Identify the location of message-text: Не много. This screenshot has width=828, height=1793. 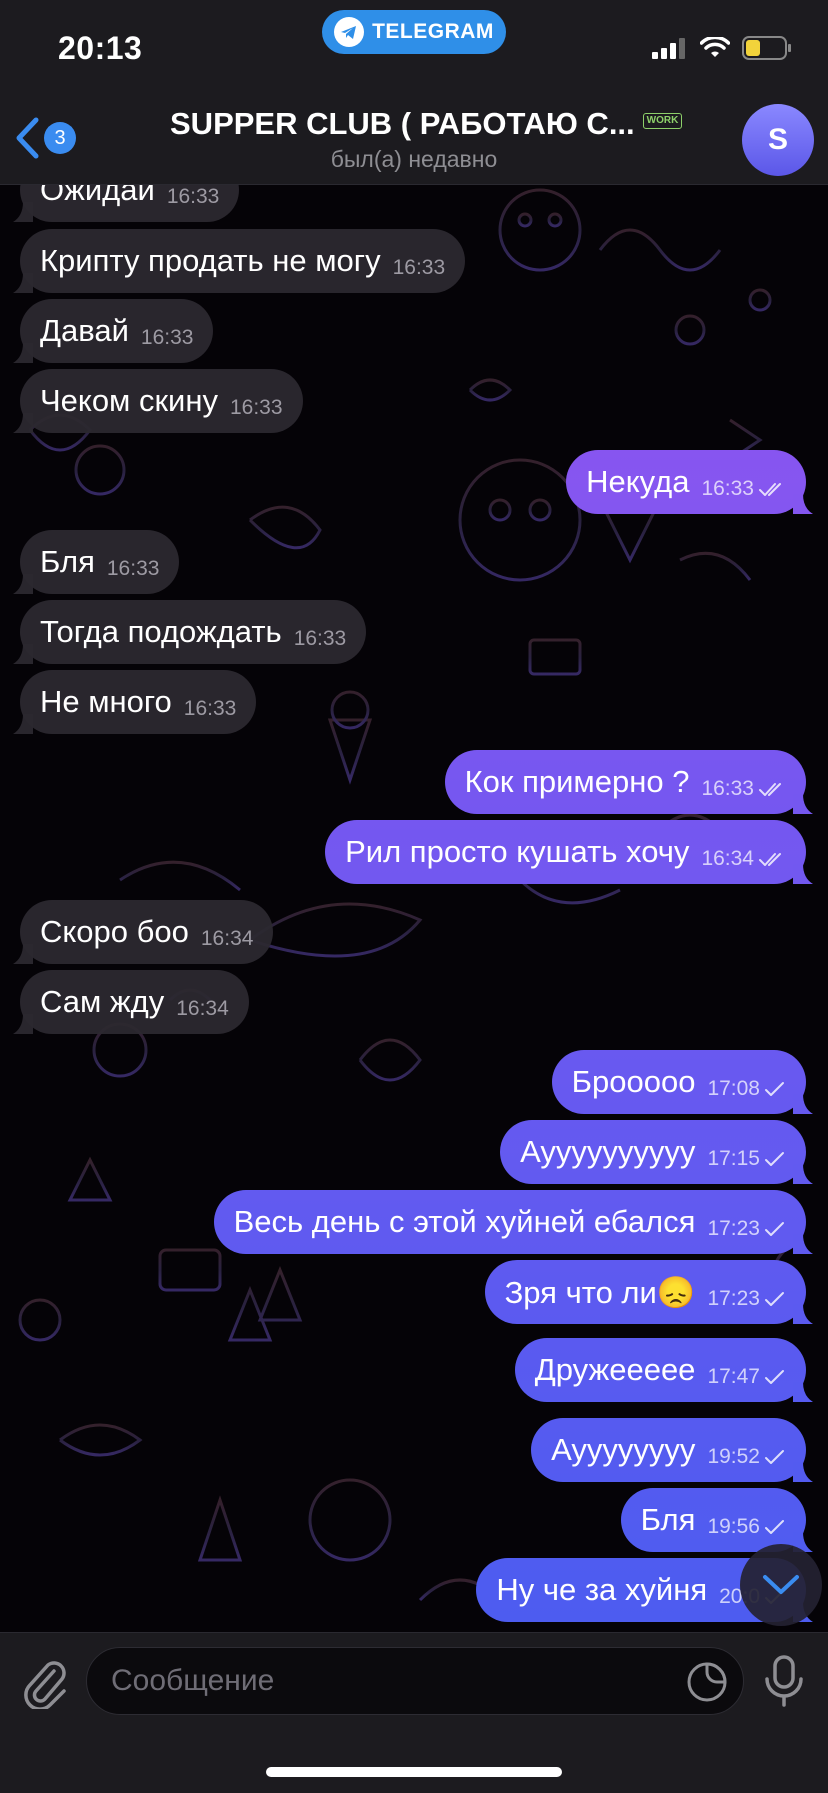
(106, 701).